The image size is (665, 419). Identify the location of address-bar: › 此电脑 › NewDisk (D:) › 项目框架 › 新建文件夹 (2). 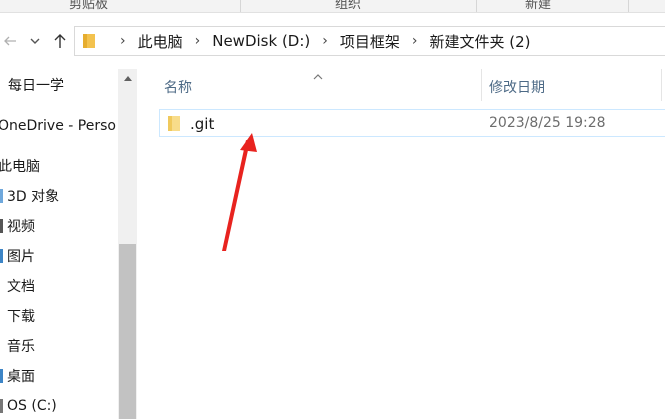
(369, 41).